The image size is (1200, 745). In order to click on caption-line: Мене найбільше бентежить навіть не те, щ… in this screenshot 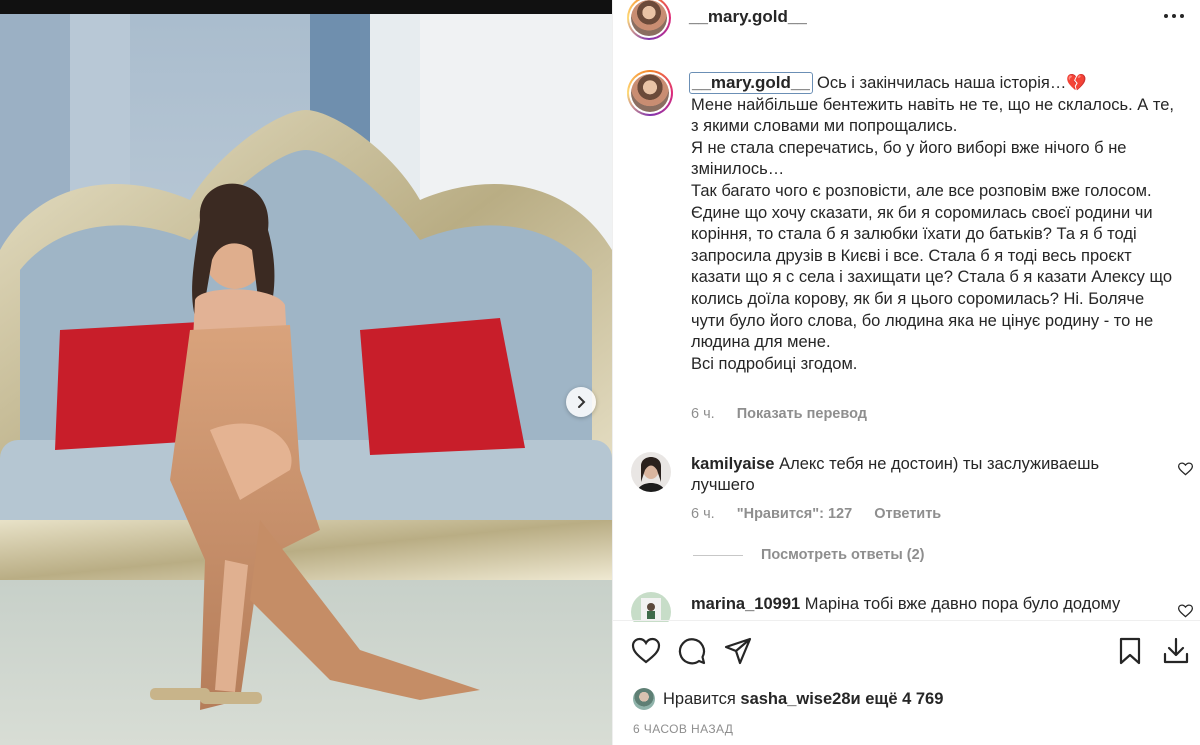, I will do `click(932, 115)`.